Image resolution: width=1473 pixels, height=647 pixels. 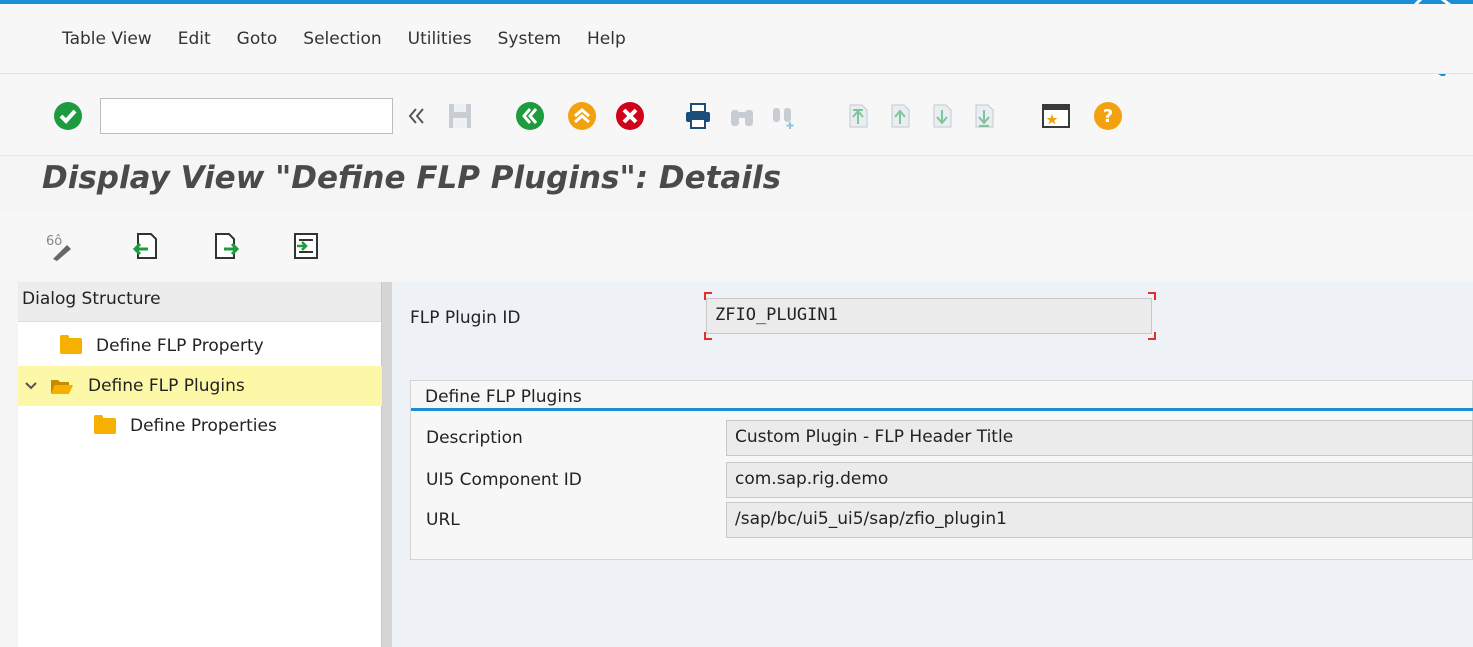 What do you see at coordinates (107, 39) in the screenshot?
I see `menu-table-view: Table View` at bounding box center [107, 39].